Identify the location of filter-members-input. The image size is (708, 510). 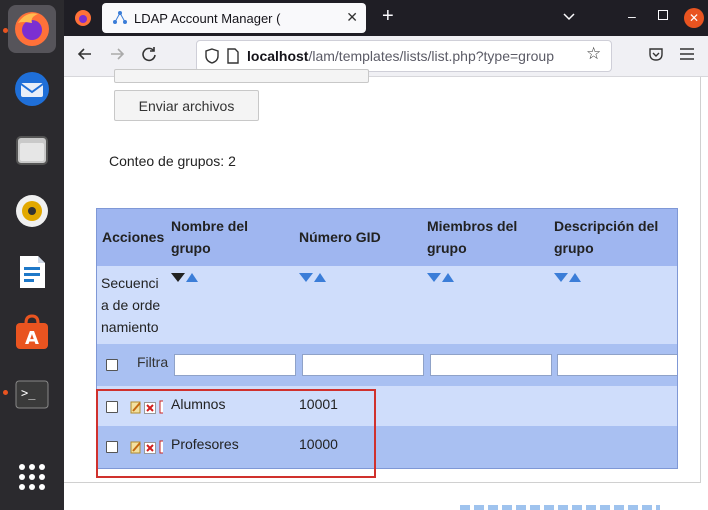
(491, 365).